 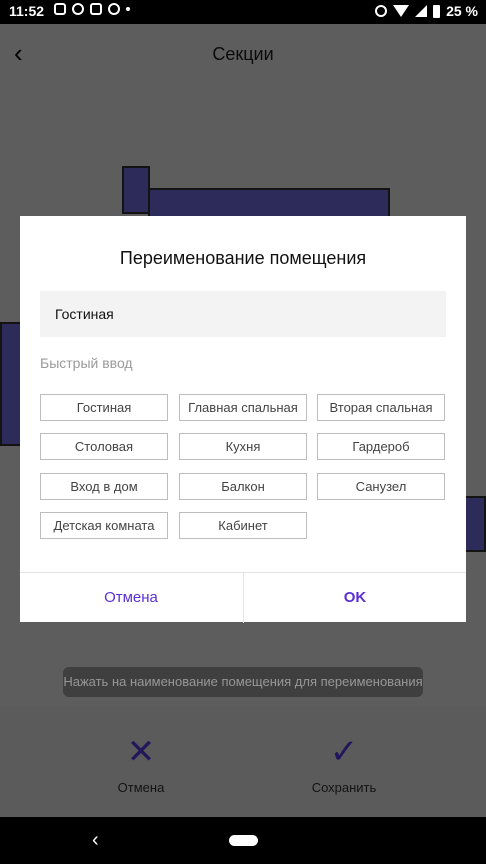 I want to click on more-notifications-icon, so click(x=128, y=9).